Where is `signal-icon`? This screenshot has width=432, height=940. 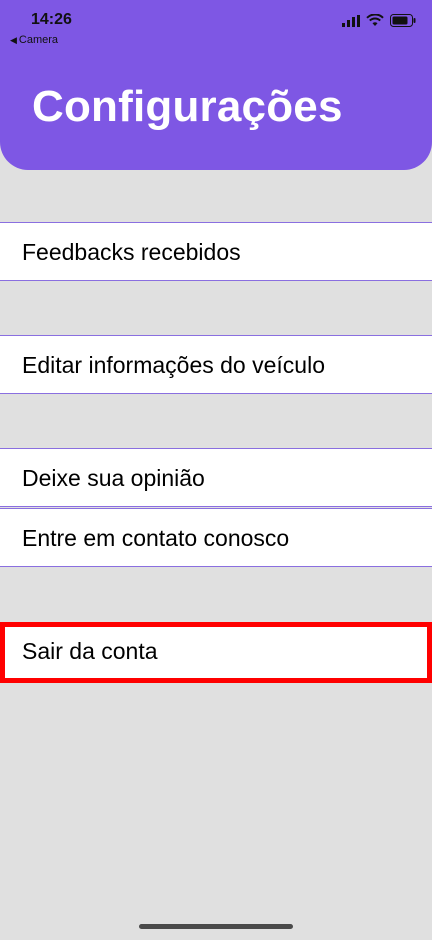
signal-icon is located at coordinates (351, 20).